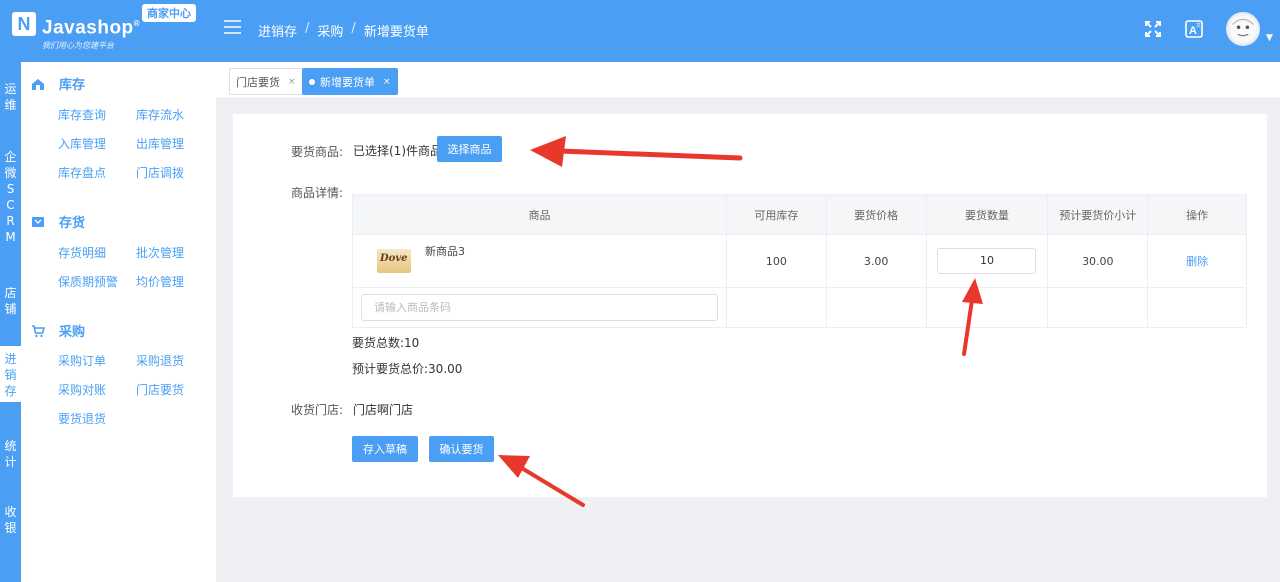 This screenshot has height=582, width=1280. I want to click on merchant-center-badge: 商家中心, so click(169, 13).